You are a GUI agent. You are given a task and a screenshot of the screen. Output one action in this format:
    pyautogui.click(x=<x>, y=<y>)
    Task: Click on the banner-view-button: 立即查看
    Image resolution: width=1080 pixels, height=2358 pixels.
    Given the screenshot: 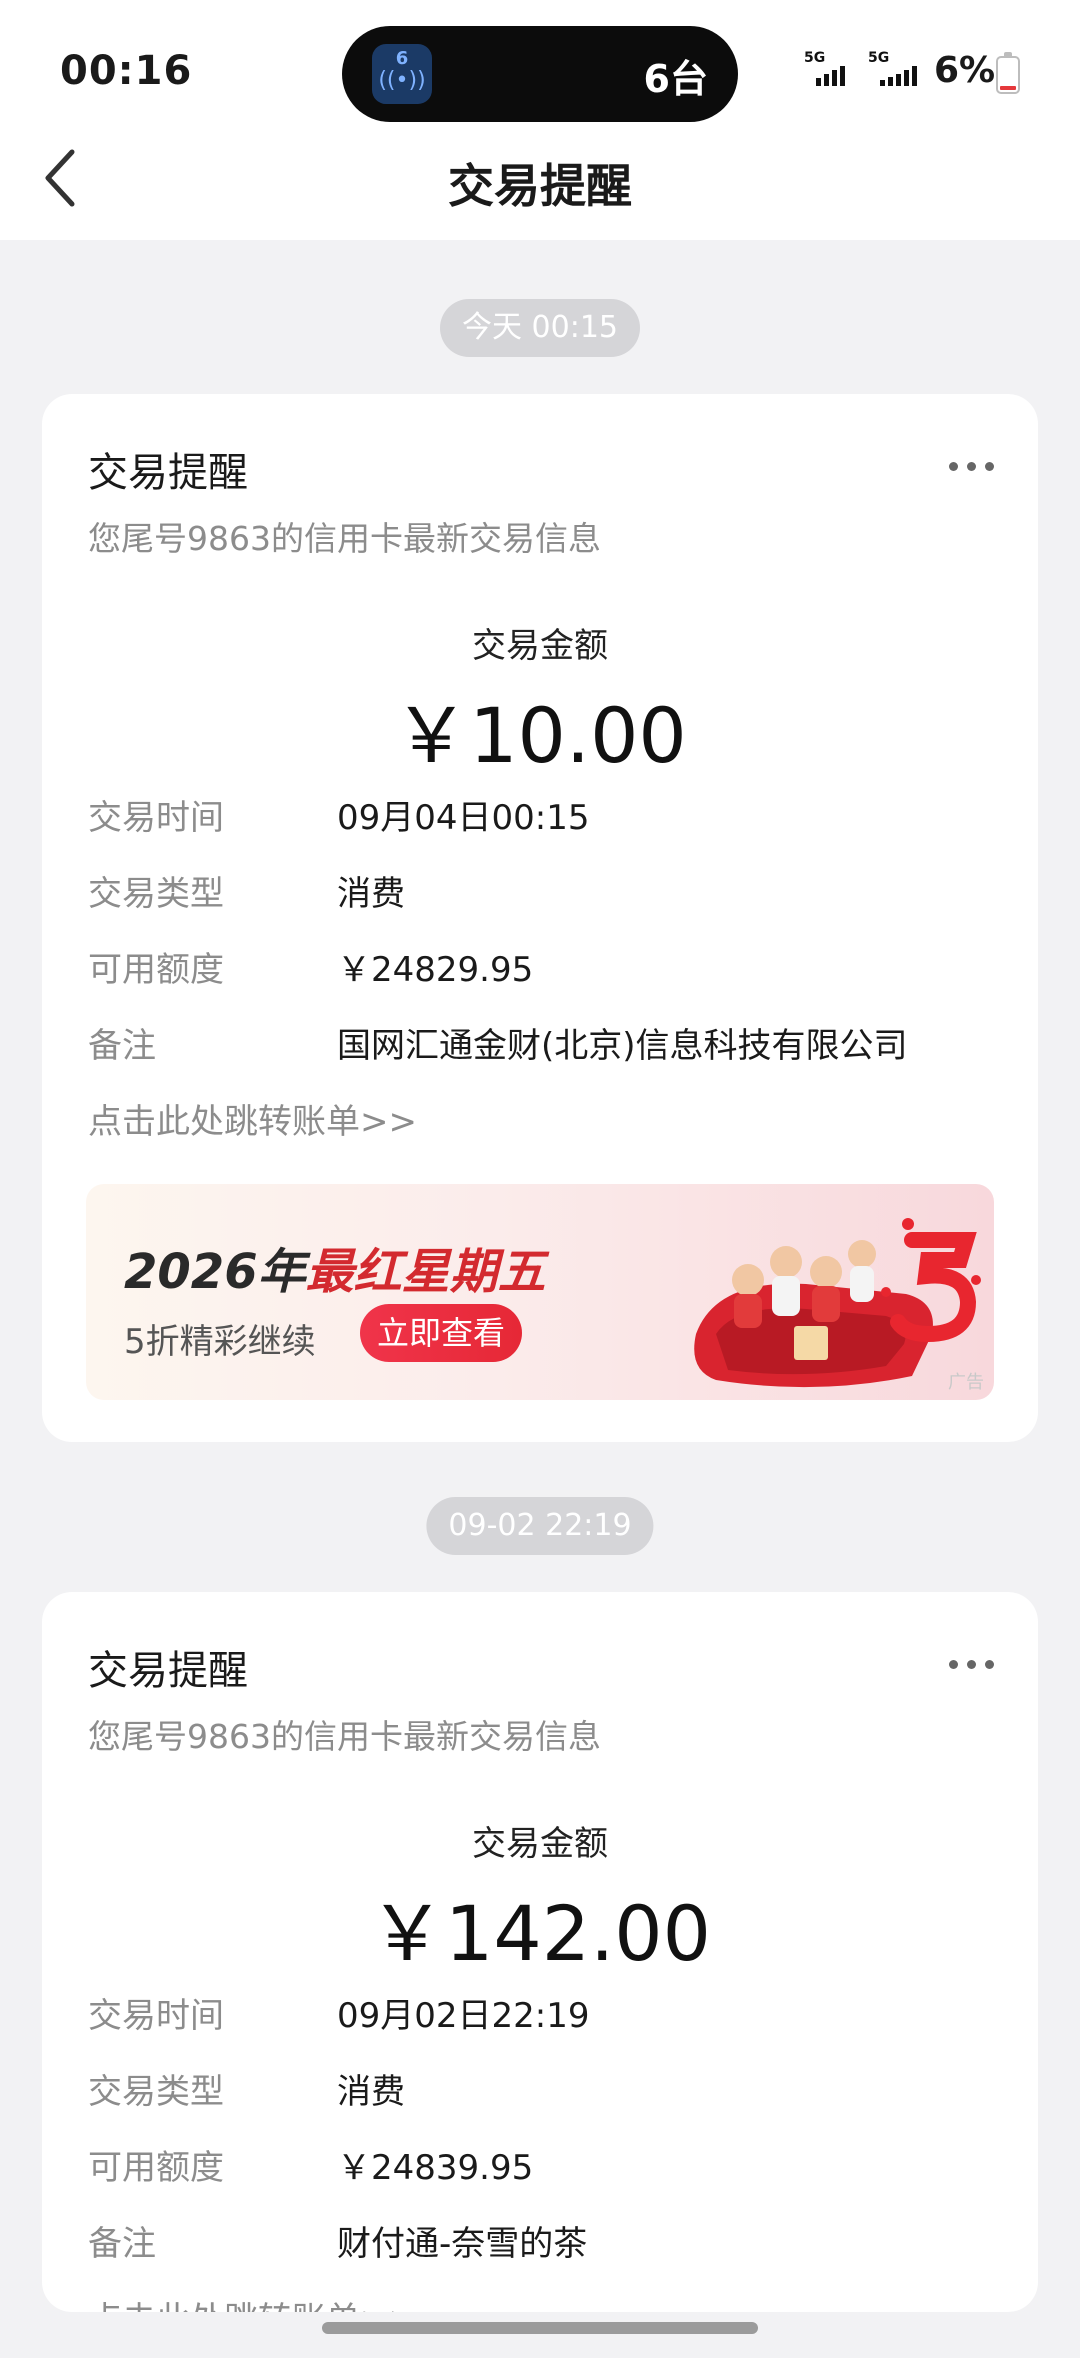 What is the action you would take?
    pyautogui.click(x=441, y=1333)
    